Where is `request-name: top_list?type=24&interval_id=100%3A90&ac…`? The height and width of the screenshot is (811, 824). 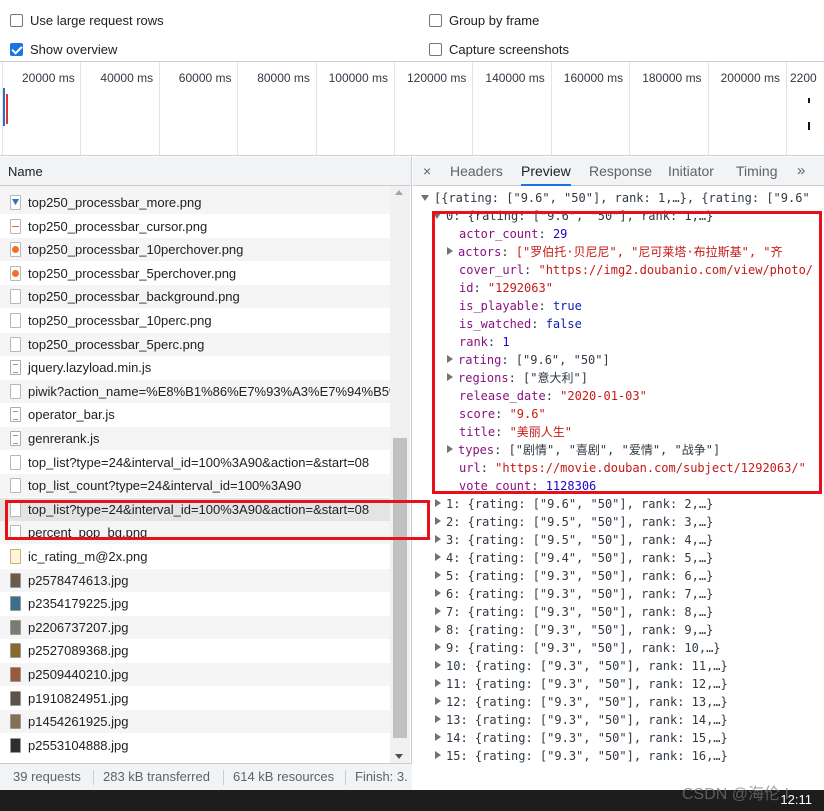
request-name: top_list?type=24&interval_id=100%3A90&ac… is located at coordinates (199, 462).